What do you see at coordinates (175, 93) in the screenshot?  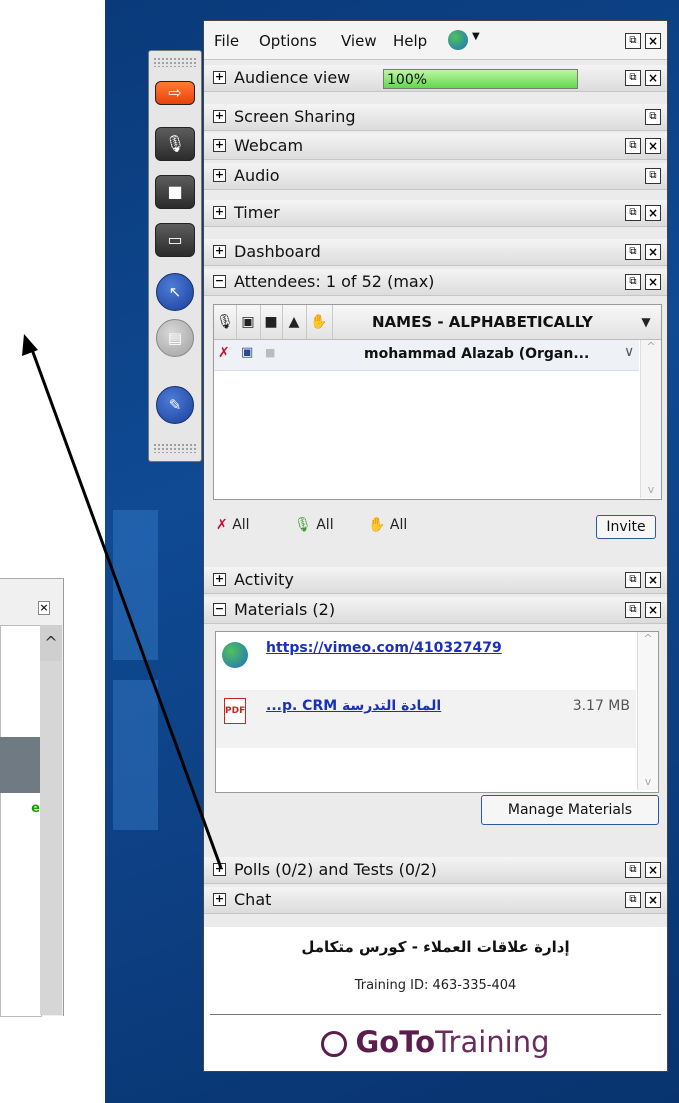 I see `arrow-right-icon: ⇨` at bounding box center [175, 93].